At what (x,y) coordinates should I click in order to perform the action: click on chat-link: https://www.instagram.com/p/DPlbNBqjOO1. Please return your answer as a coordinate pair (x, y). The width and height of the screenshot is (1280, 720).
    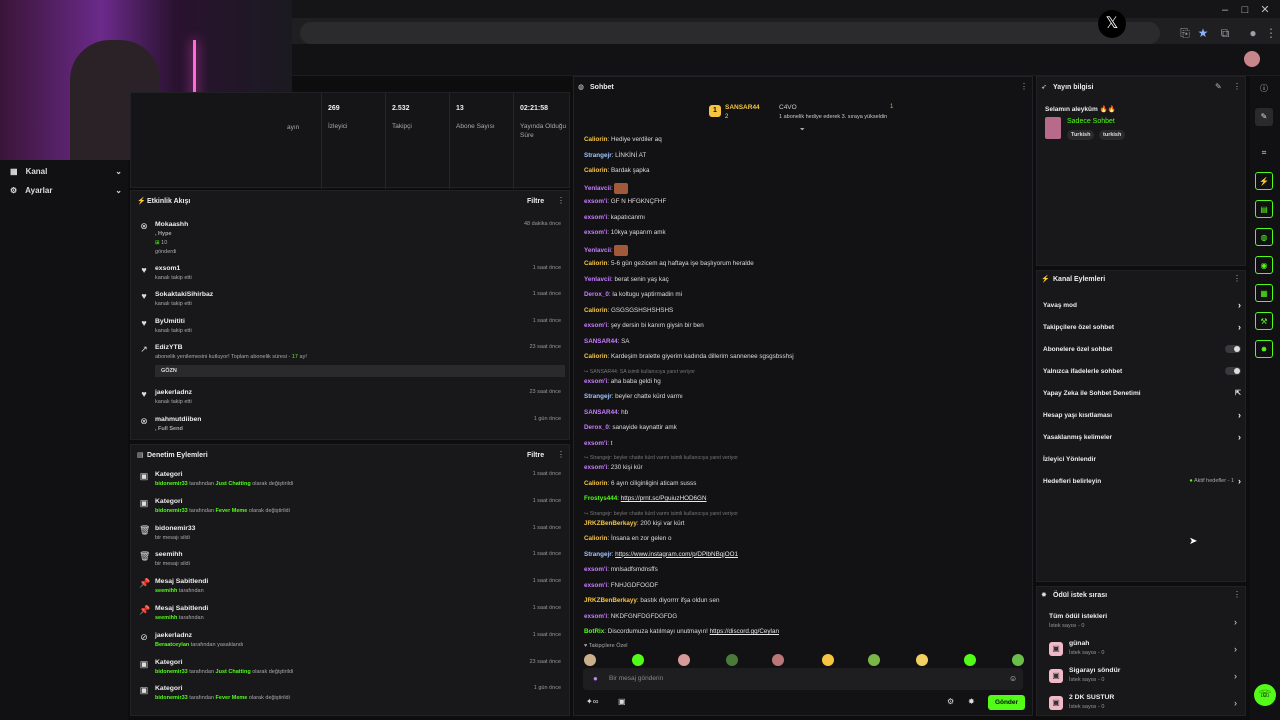
    Looking at the image, I should click on (676, 554).